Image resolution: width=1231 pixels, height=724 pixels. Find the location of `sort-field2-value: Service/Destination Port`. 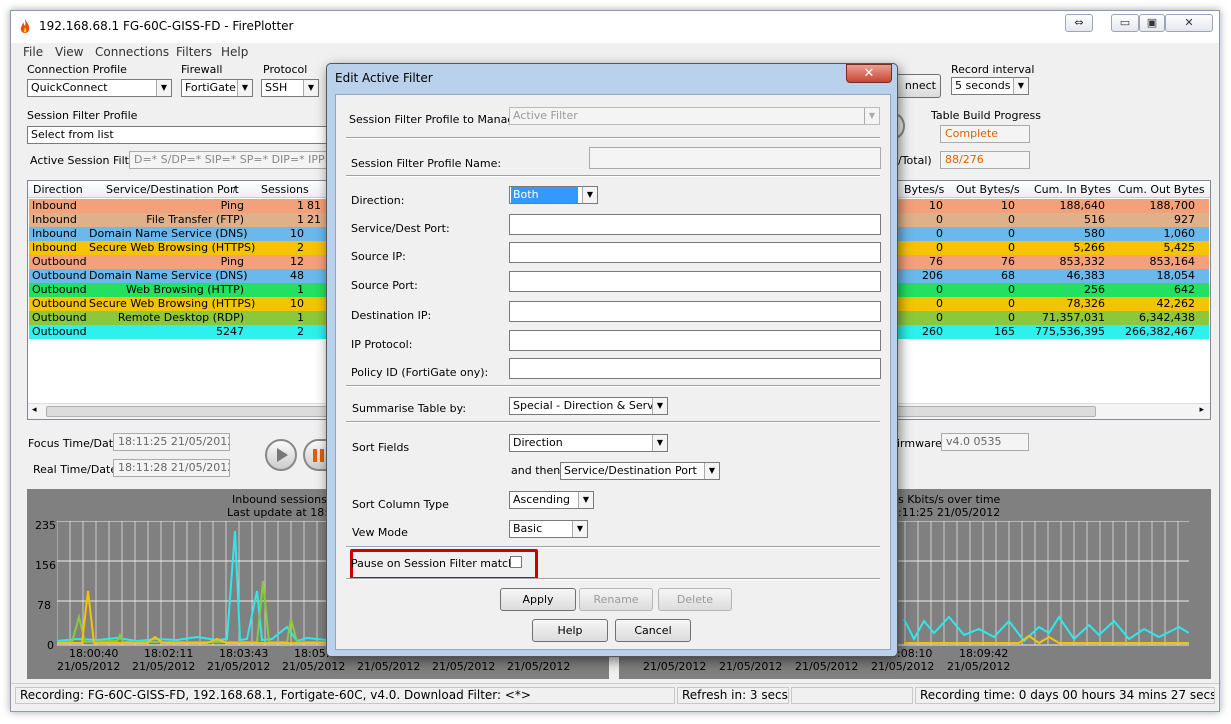

sort-field2-value: Service/Destination Port is located at coordinates (630, 470).